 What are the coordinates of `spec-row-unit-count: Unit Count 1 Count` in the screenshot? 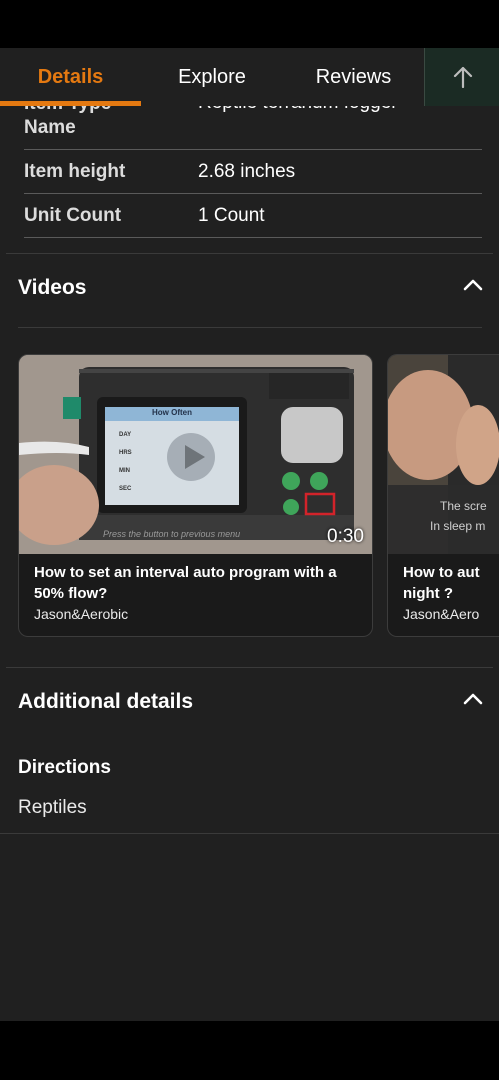 It's located at (253, 216).